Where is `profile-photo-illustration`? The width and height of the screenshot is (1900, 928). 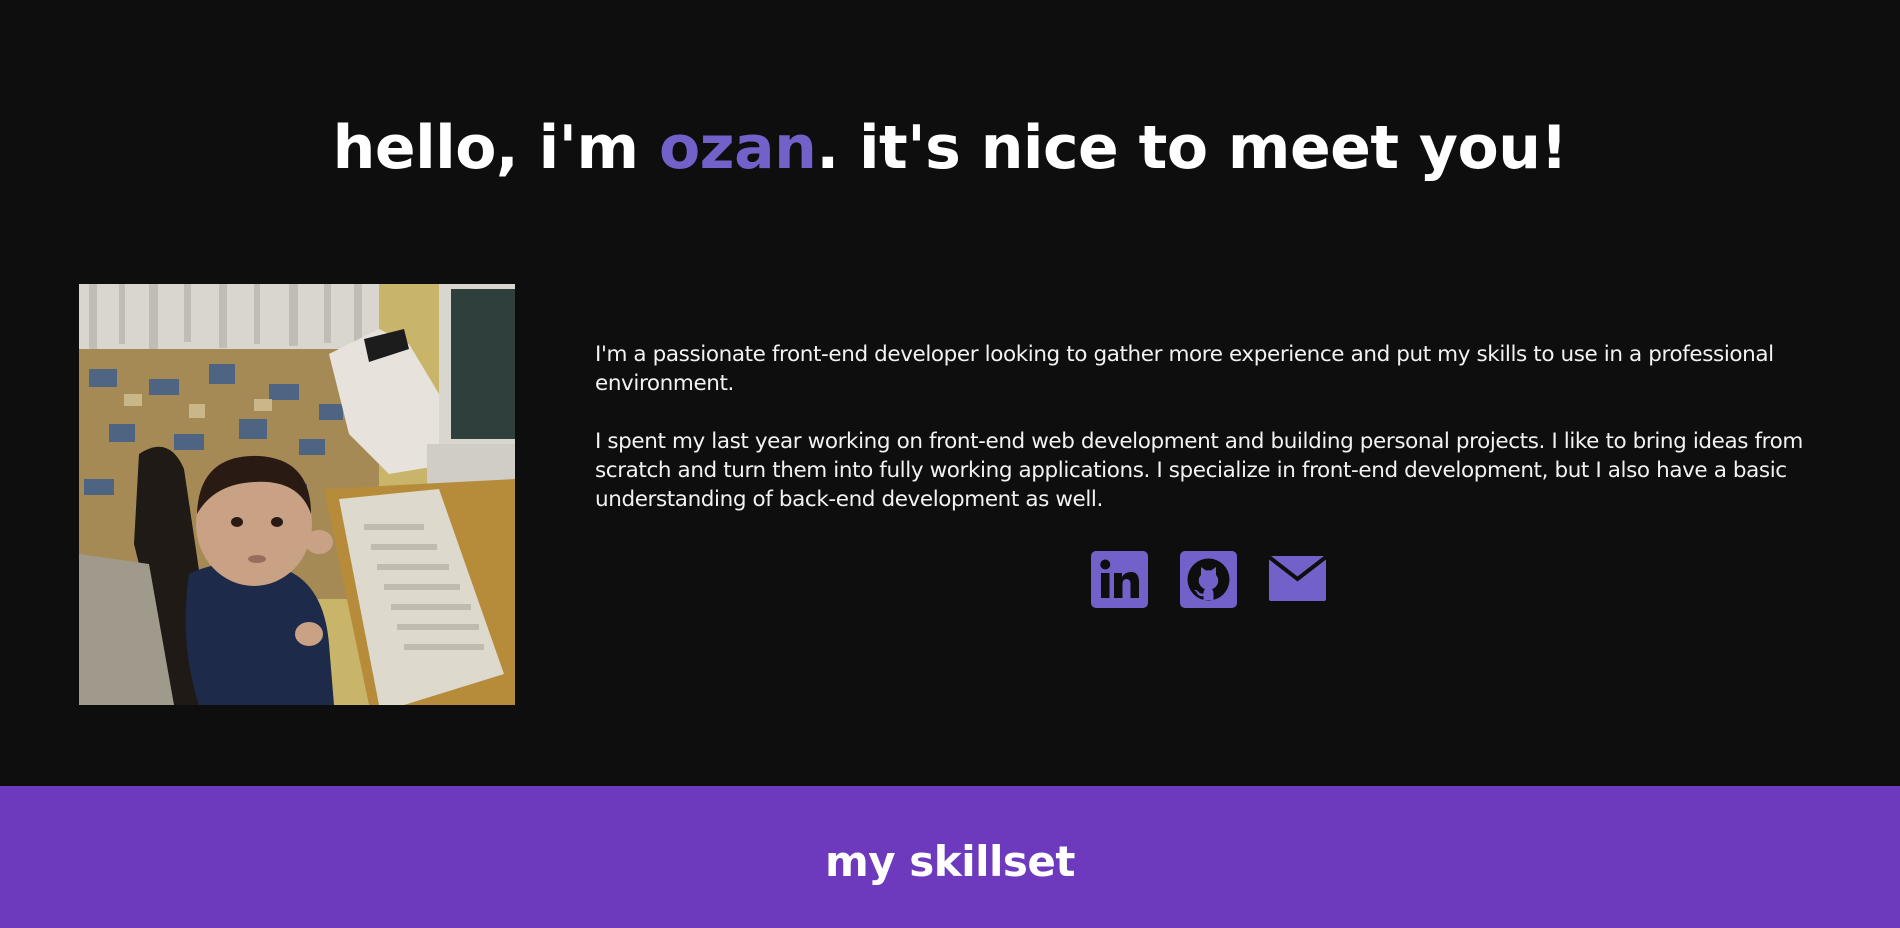
profile-photo-illustration is located at coordinates (297, 494).